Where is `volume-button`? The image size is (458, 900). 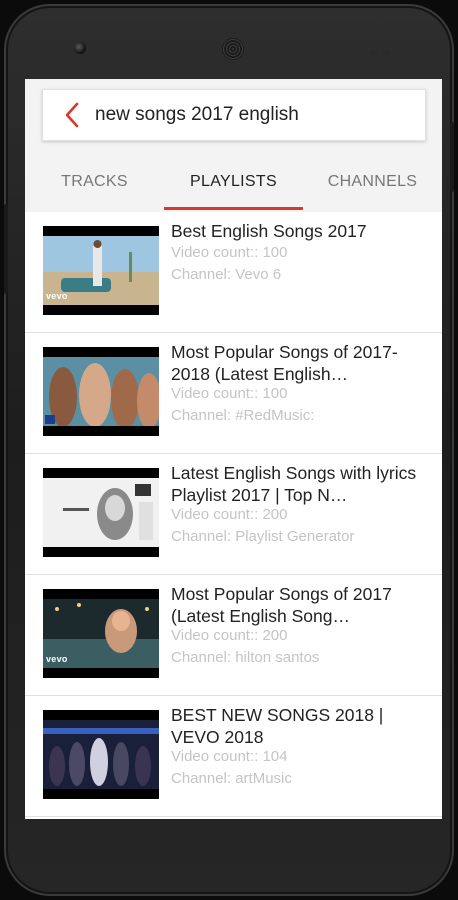 volume-button is located at coordinates (6, 249).